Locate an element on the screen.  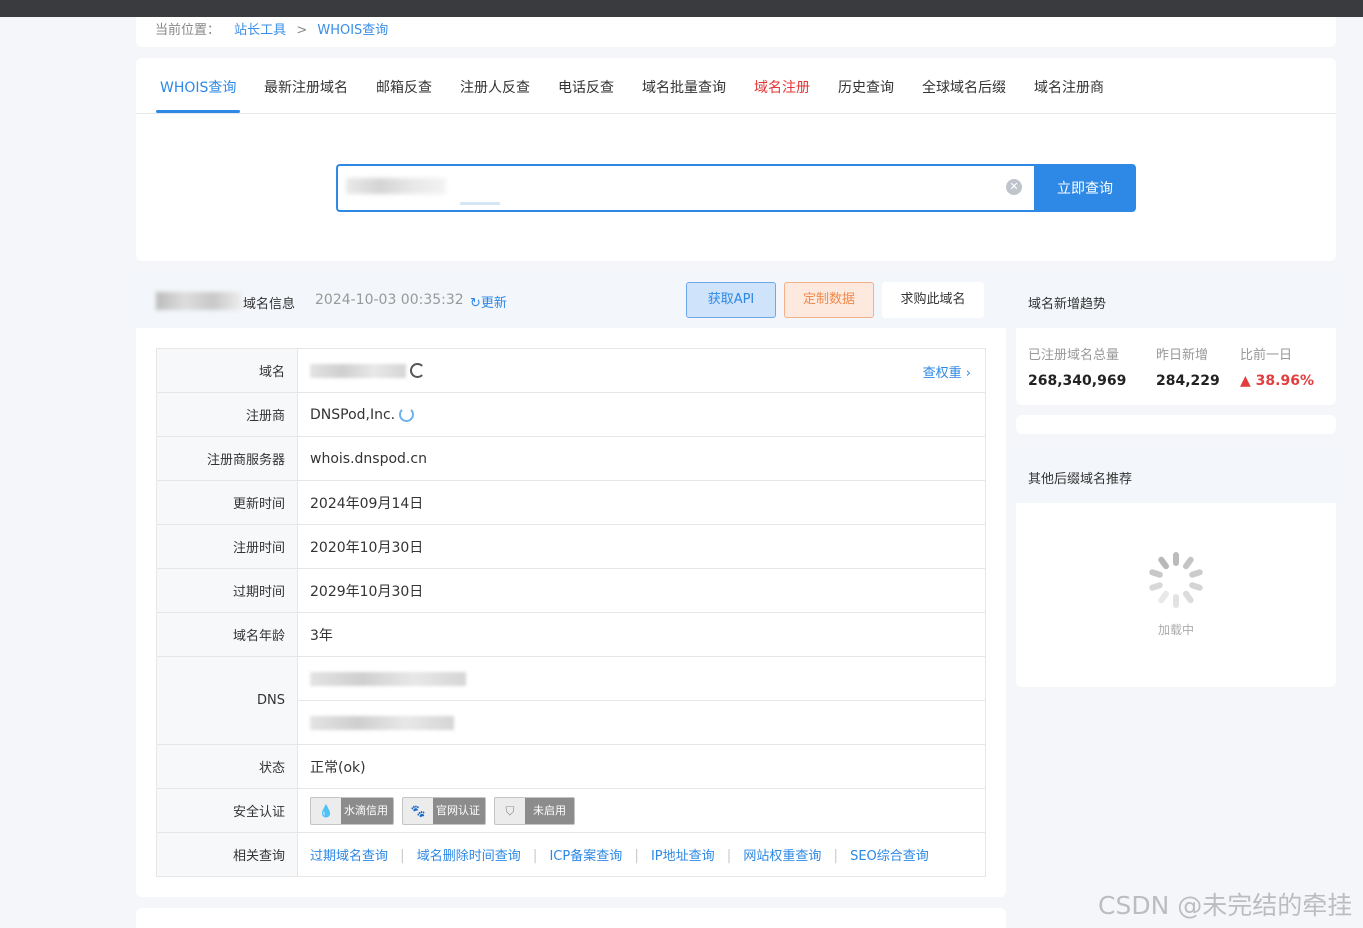
get-api-button: 获取API is located at coordinates (731, 300).